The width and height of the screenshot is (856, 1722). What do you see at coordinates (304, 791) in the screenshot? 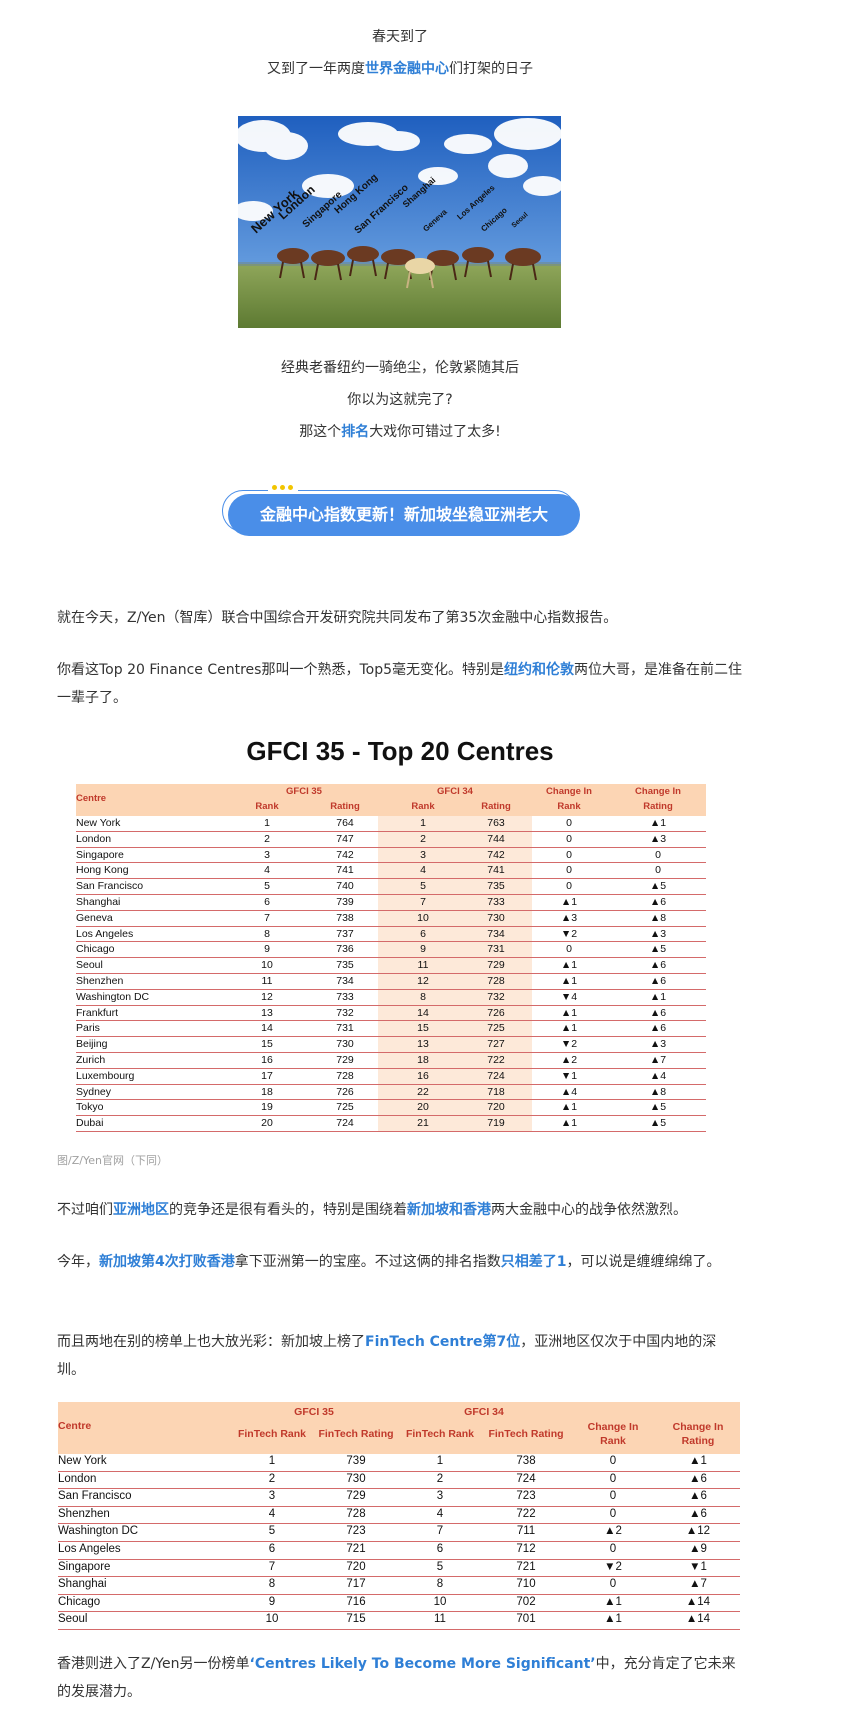
I see `group-header: GFCI 35` at bounding box center [304, 791].